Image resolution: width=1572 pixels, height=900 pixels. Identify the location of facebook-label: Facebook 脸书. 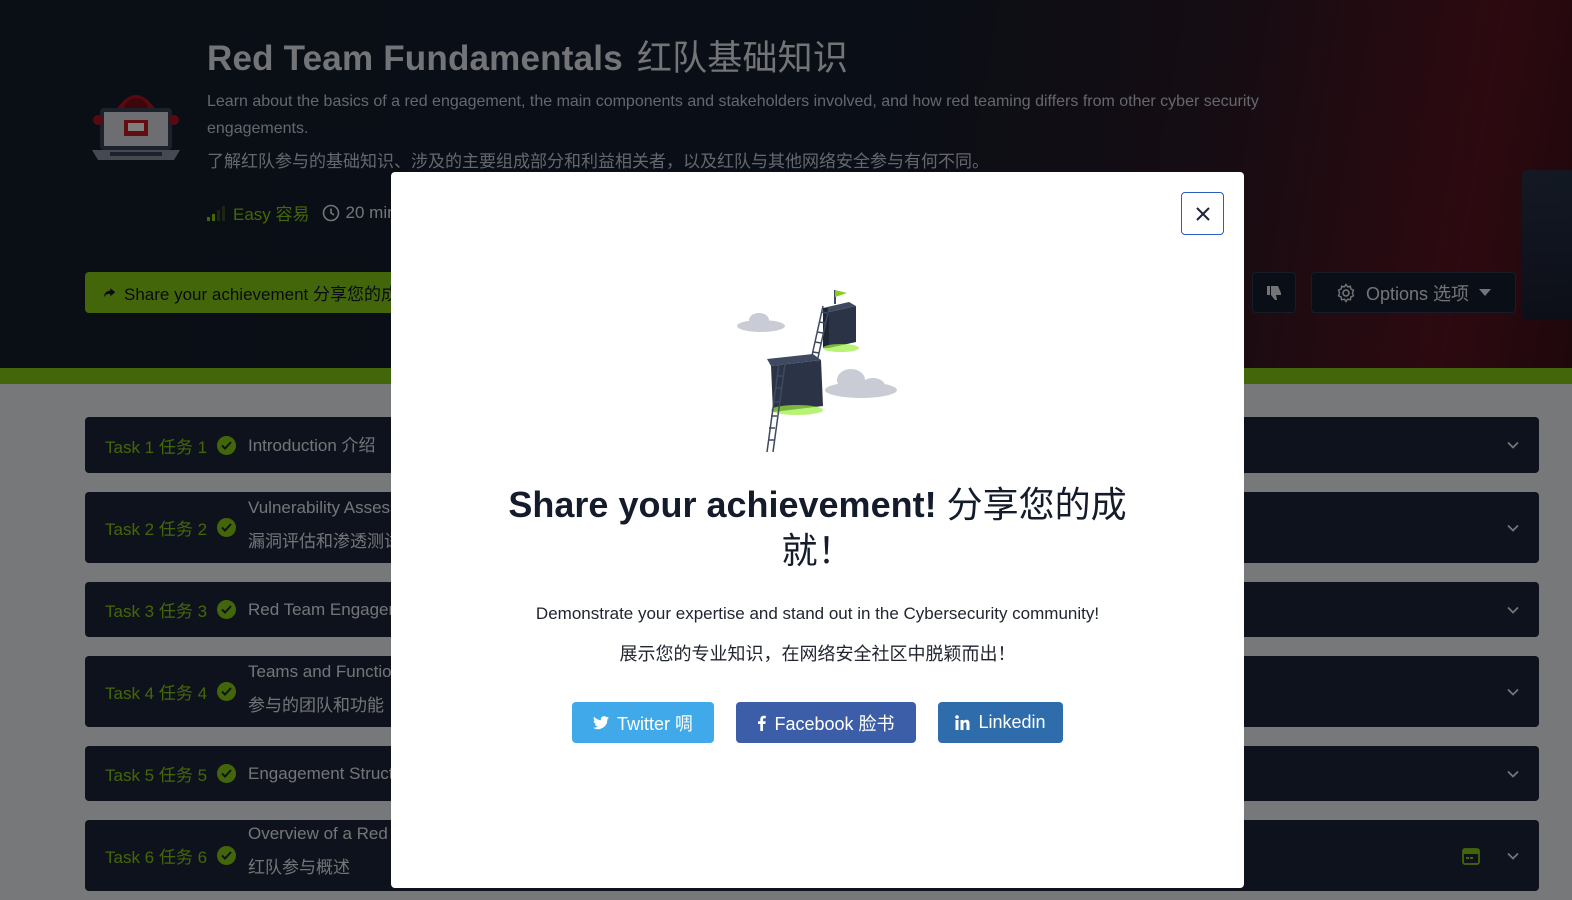
(834, 723).